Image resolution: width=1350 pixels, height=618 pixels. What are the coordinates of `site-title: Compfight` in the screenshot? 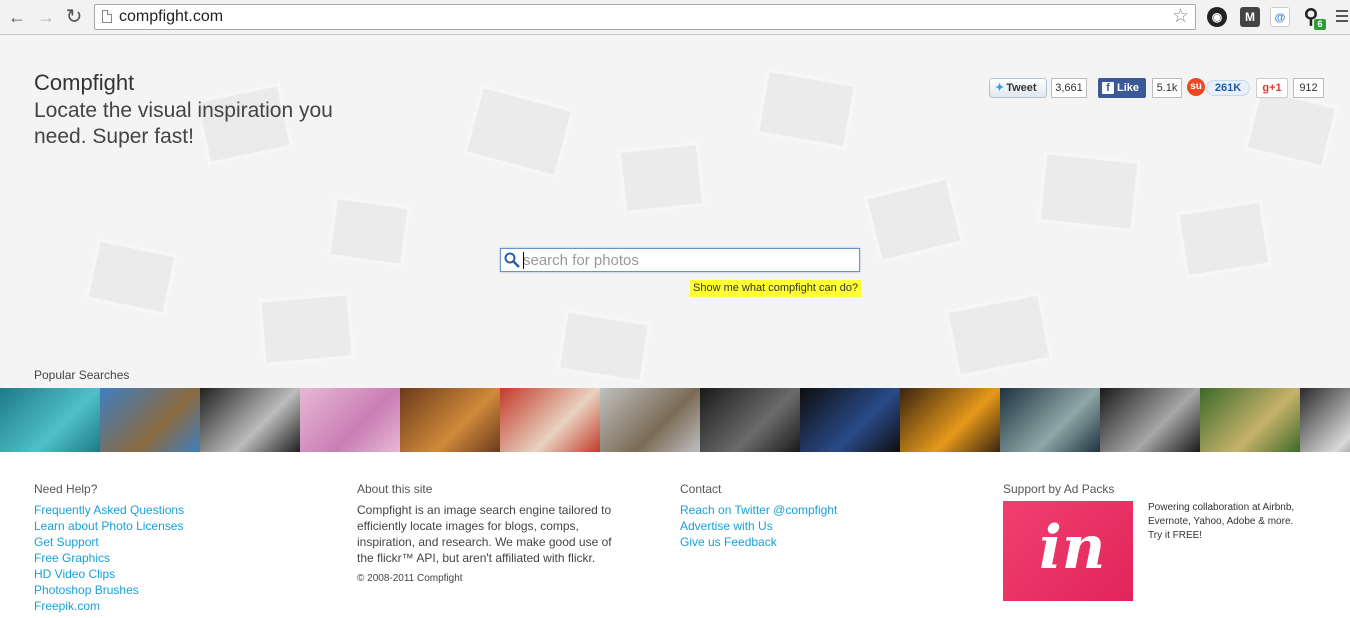 It's located at (84, 83).